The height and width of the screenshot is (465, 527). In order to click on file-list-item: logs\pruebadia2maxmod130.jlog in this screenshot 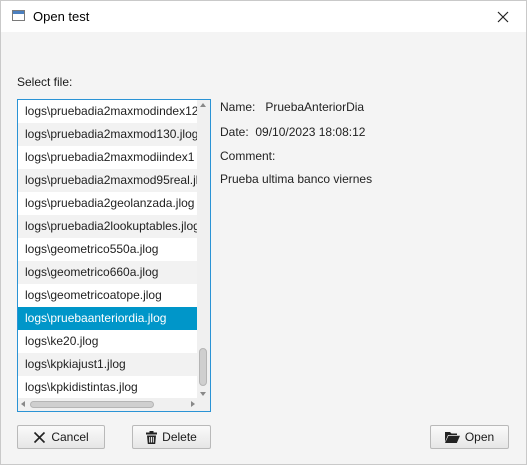, I will do `click(108, 134)`.